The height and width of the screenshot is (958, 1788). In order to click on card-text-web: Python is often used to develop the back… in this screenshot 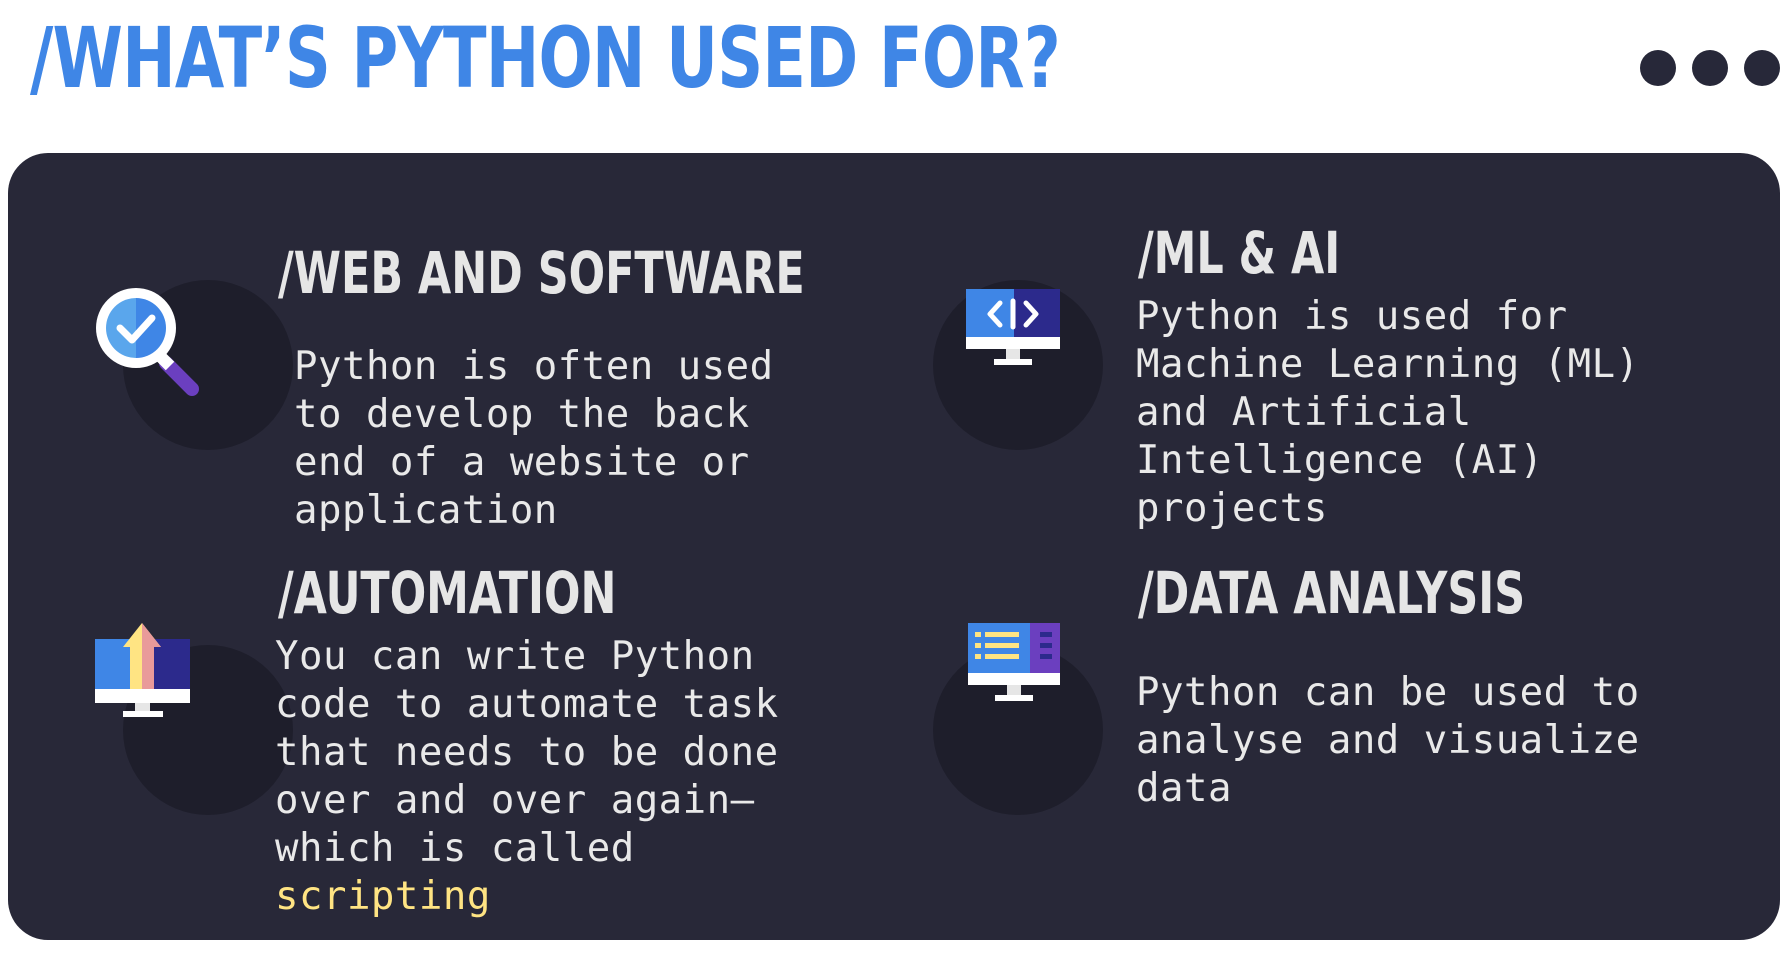, I will do `click(534, 438)`.